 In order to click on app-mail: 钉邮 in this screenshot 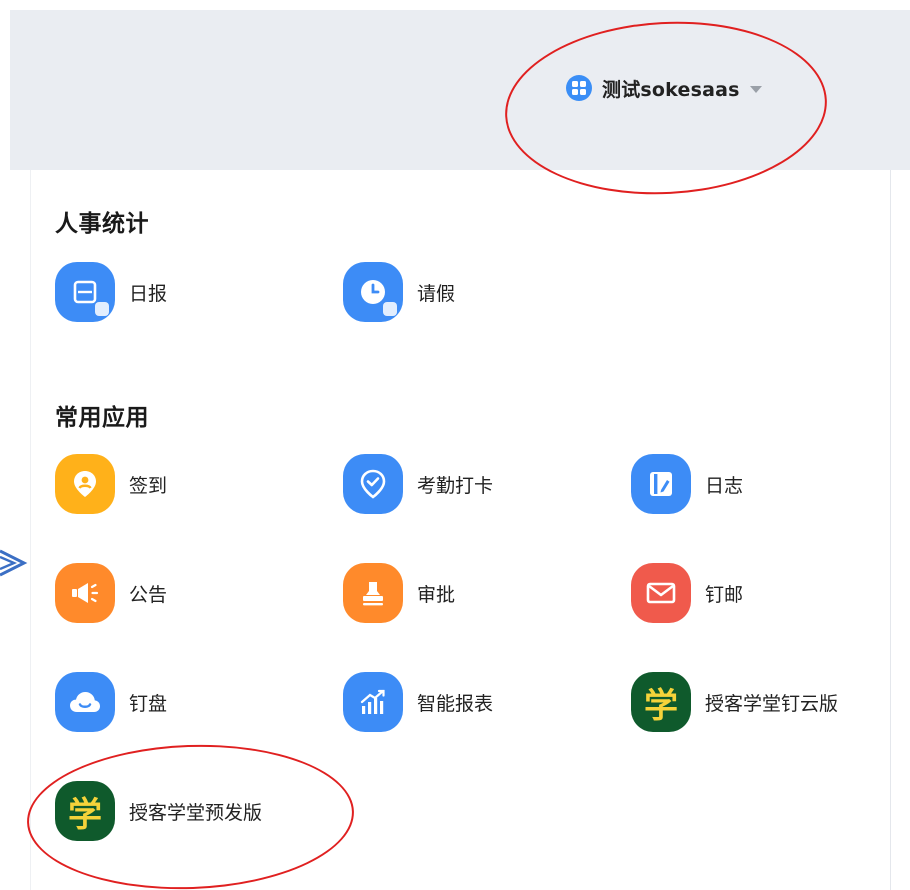, I will do `click(687, 593)`.